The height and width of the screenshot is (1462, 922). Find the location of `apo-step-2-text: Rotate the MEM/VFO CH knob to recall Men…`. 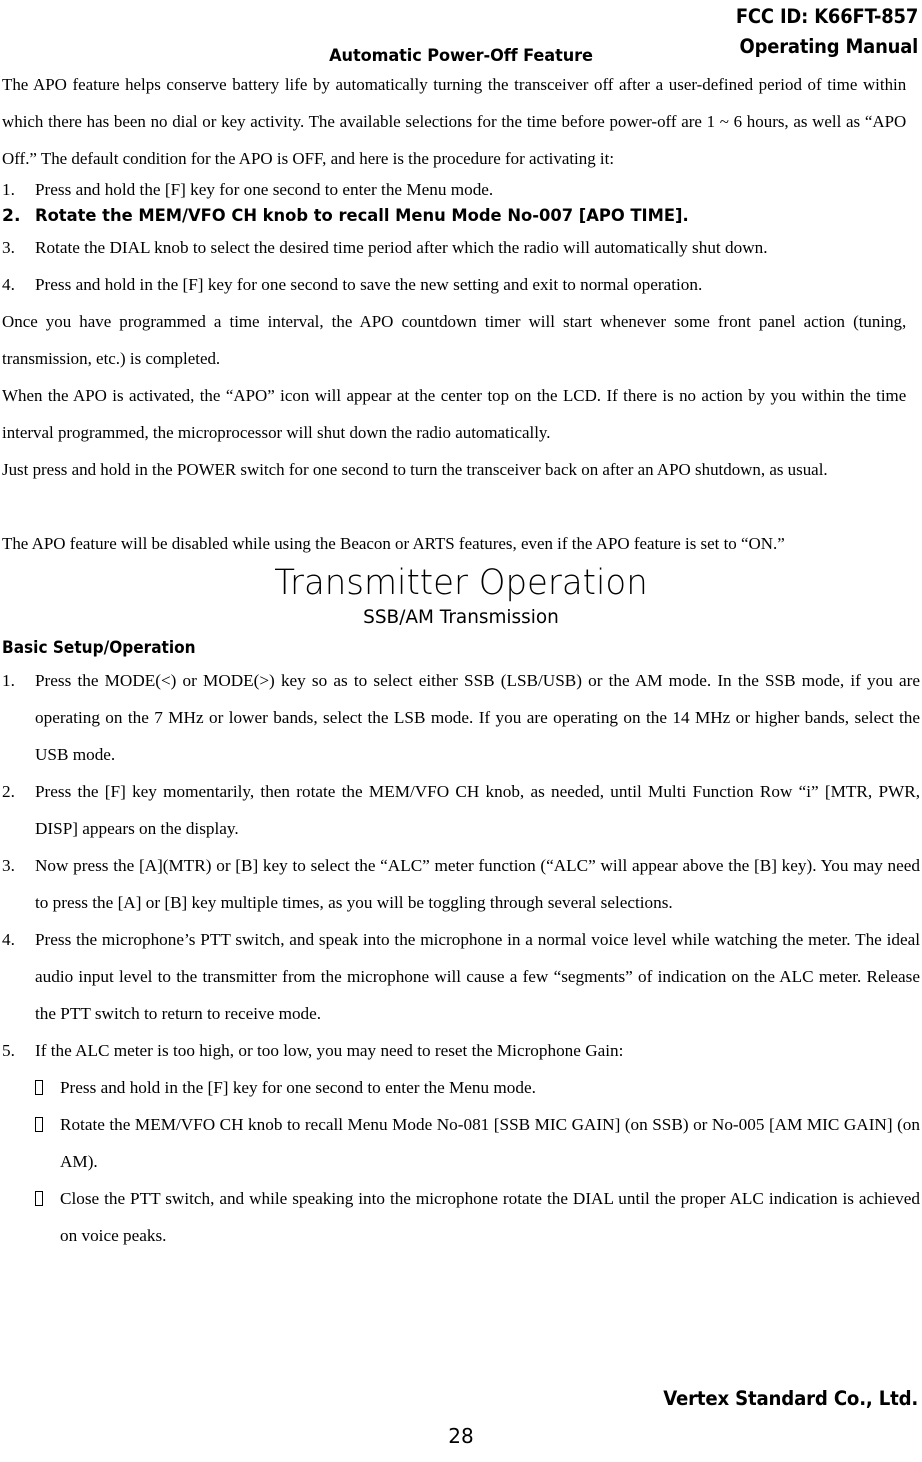

apo-step-2-text: Rotate the MEM/VFO CH knob to recall Men… is located at coordinates (362, 216).